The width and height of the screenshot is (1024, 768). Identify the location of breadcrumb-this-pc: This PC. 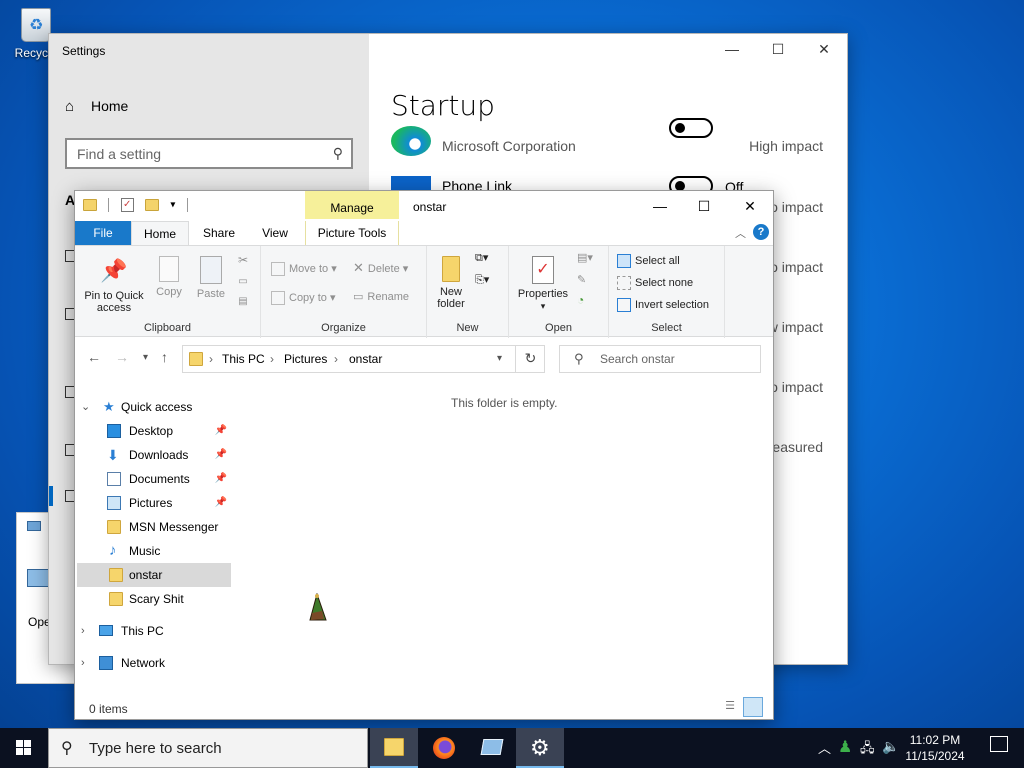
(243, 359).